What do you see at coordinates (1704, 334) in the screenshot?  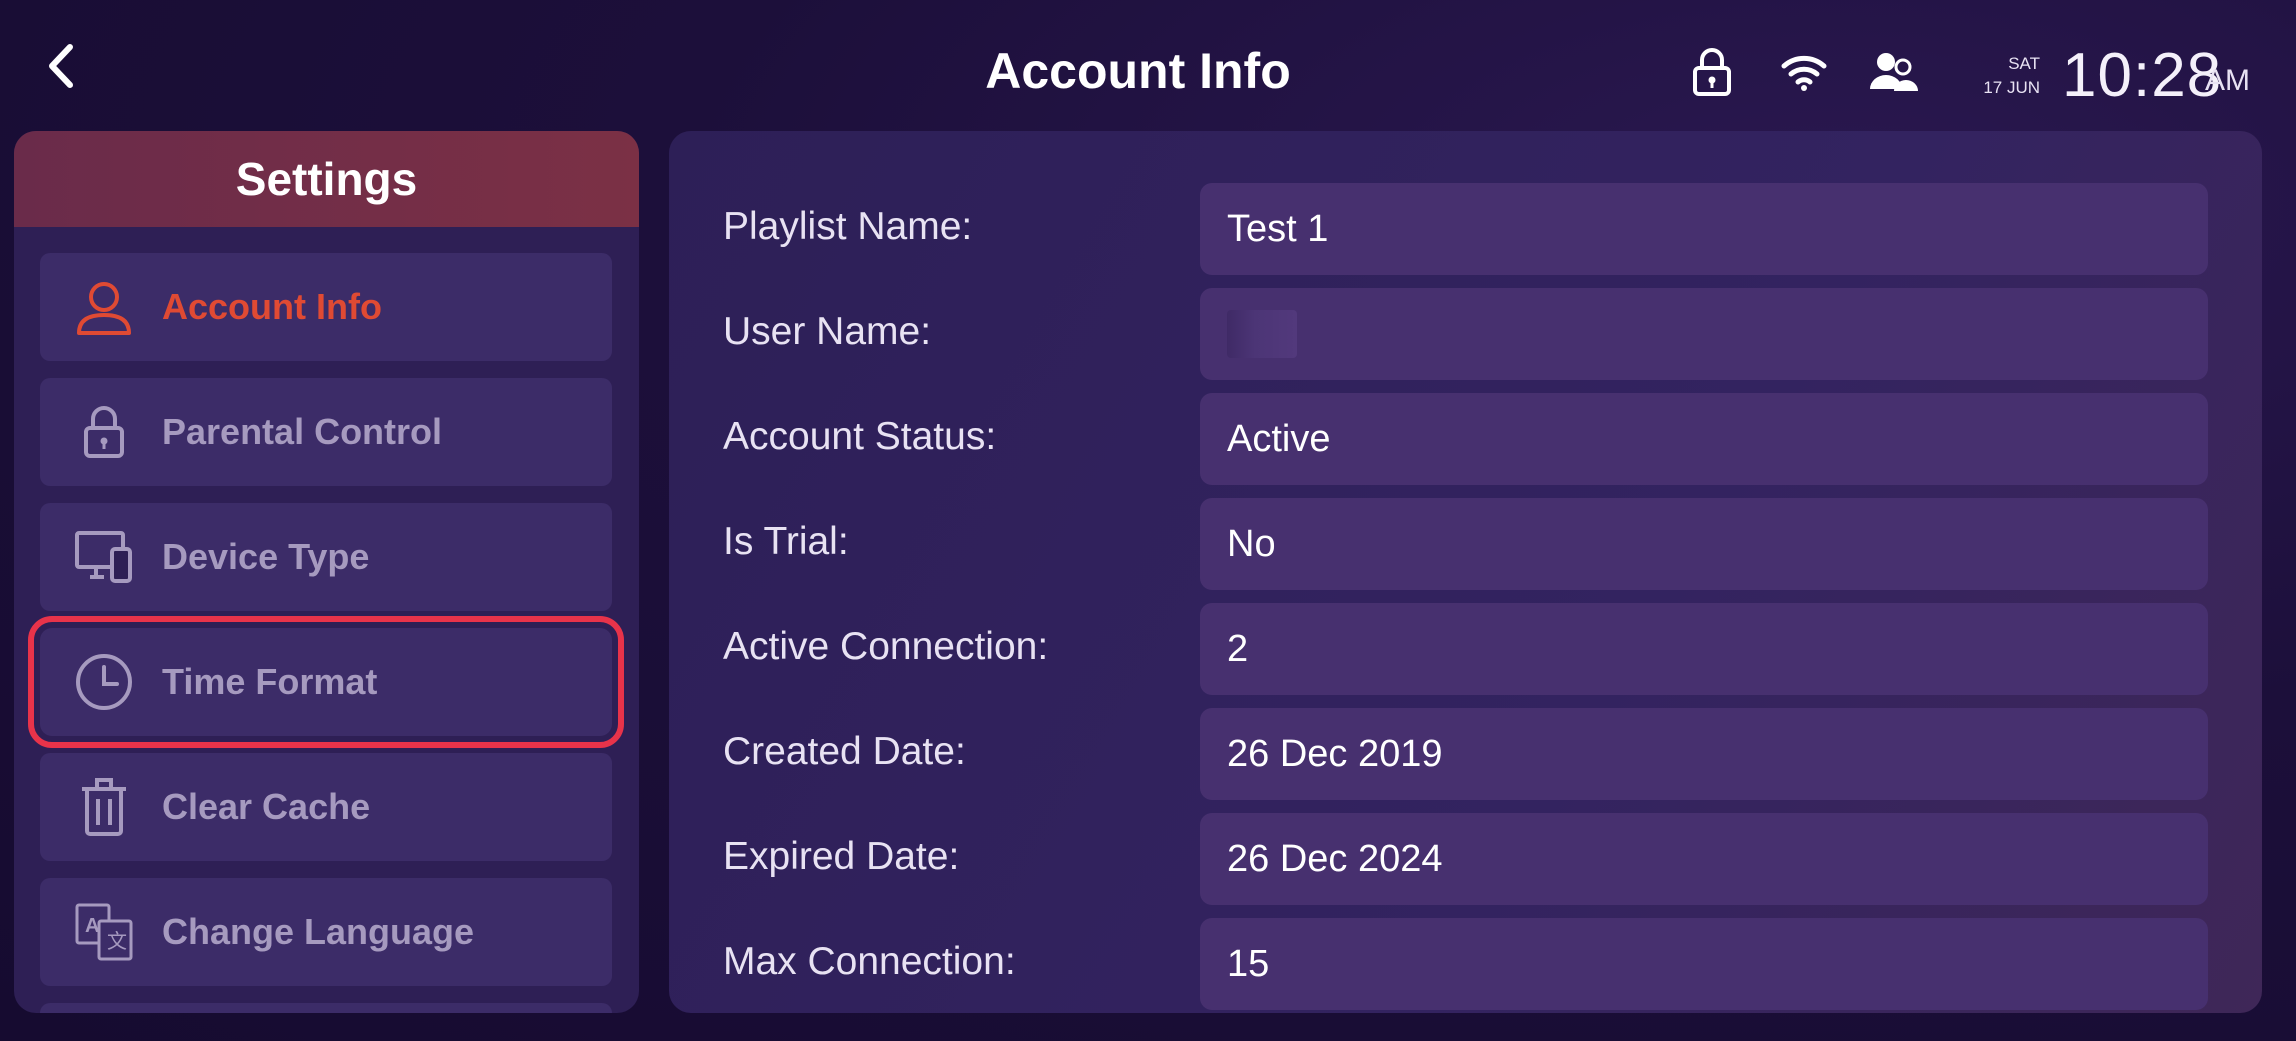 I see `field-value-redacted` at bounding box center [1704, 334].